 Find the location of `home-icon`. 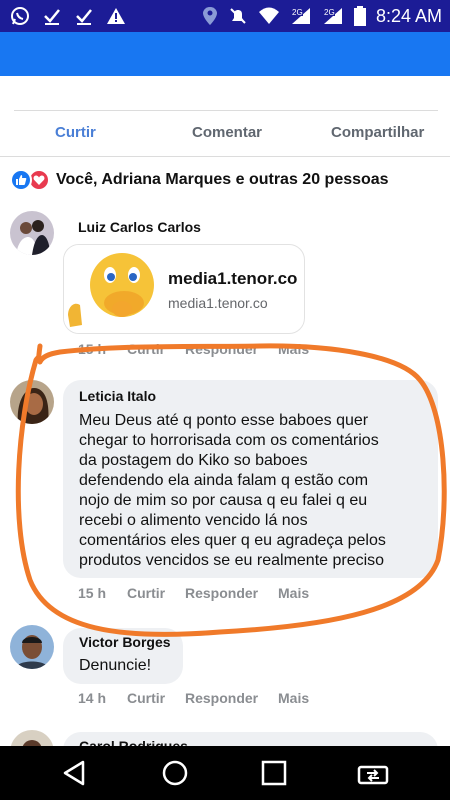

home-icon is located at coordinates (175, 773).